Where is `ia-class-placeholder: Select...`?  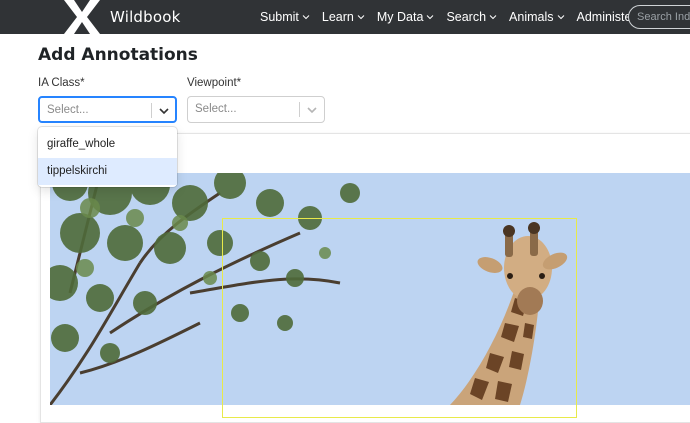
ia-class-placeholder: Select... is located at coordinates (68, 110).